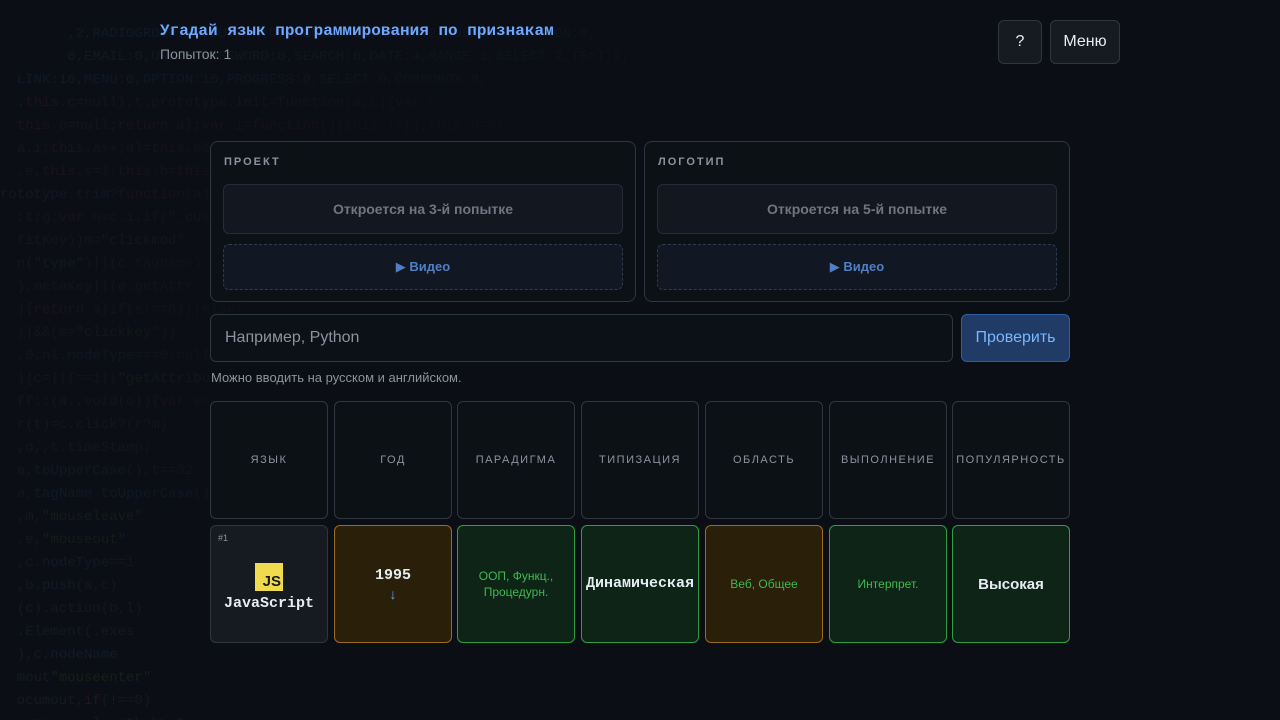  Describe the element at coordinates (857, 209) in the screenshot. I see `logo-clue-locked: Откроется на 5-й попытке` at that location.